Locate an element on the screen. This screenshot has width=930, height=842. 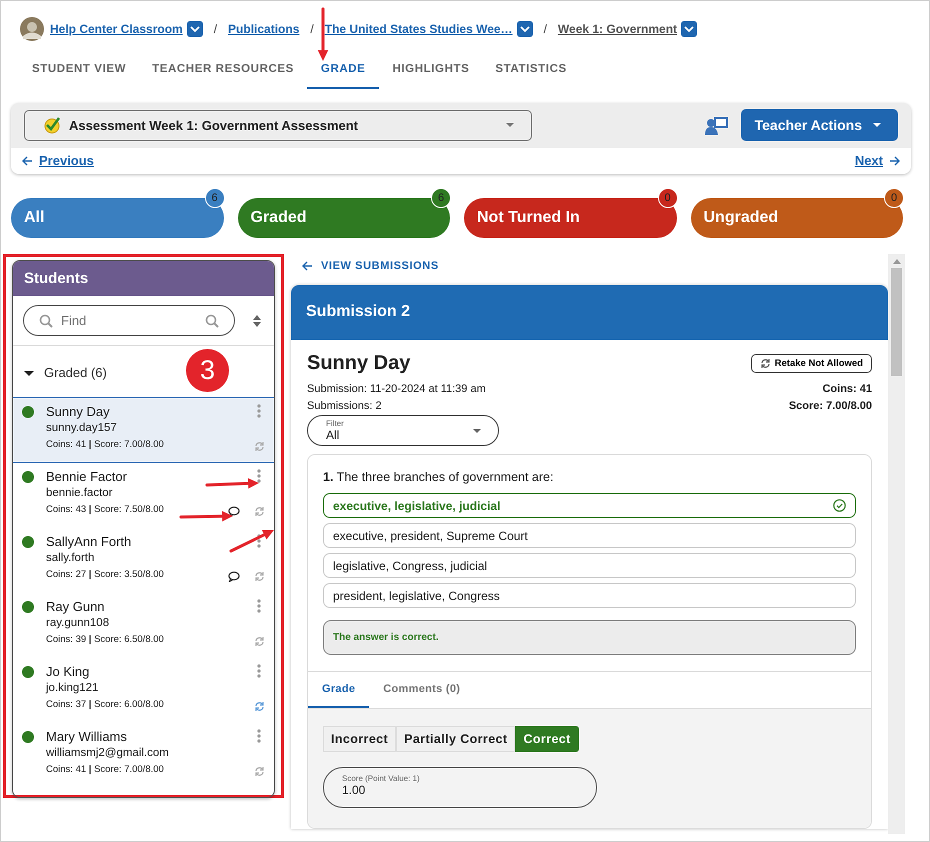
breadcrumb-link: Help Center Classroom is located at coordinates (116, 29).